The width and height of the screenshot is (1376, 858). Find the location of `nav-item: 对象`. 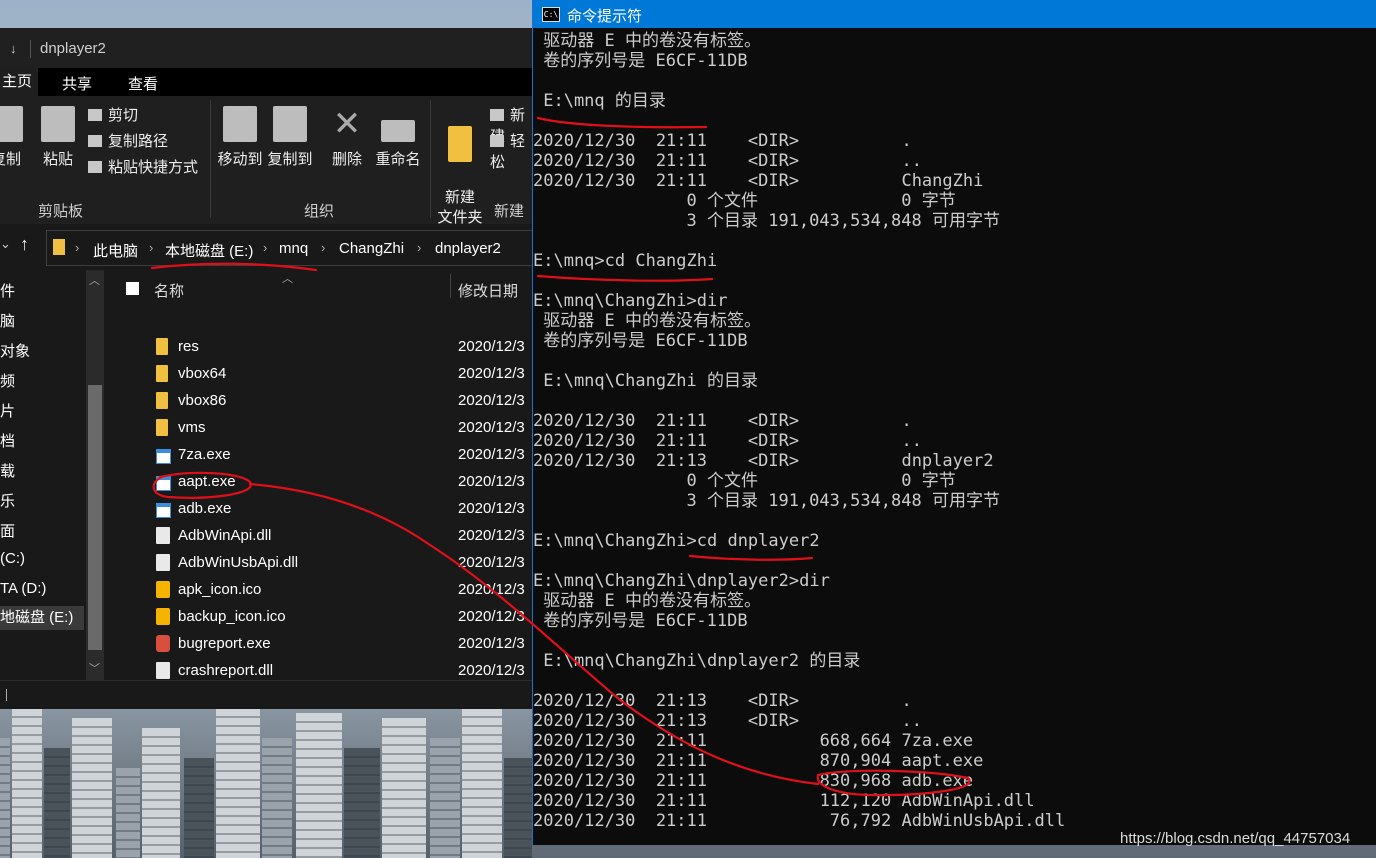

nav-item: 对象 is located at coordinates (15, 350).